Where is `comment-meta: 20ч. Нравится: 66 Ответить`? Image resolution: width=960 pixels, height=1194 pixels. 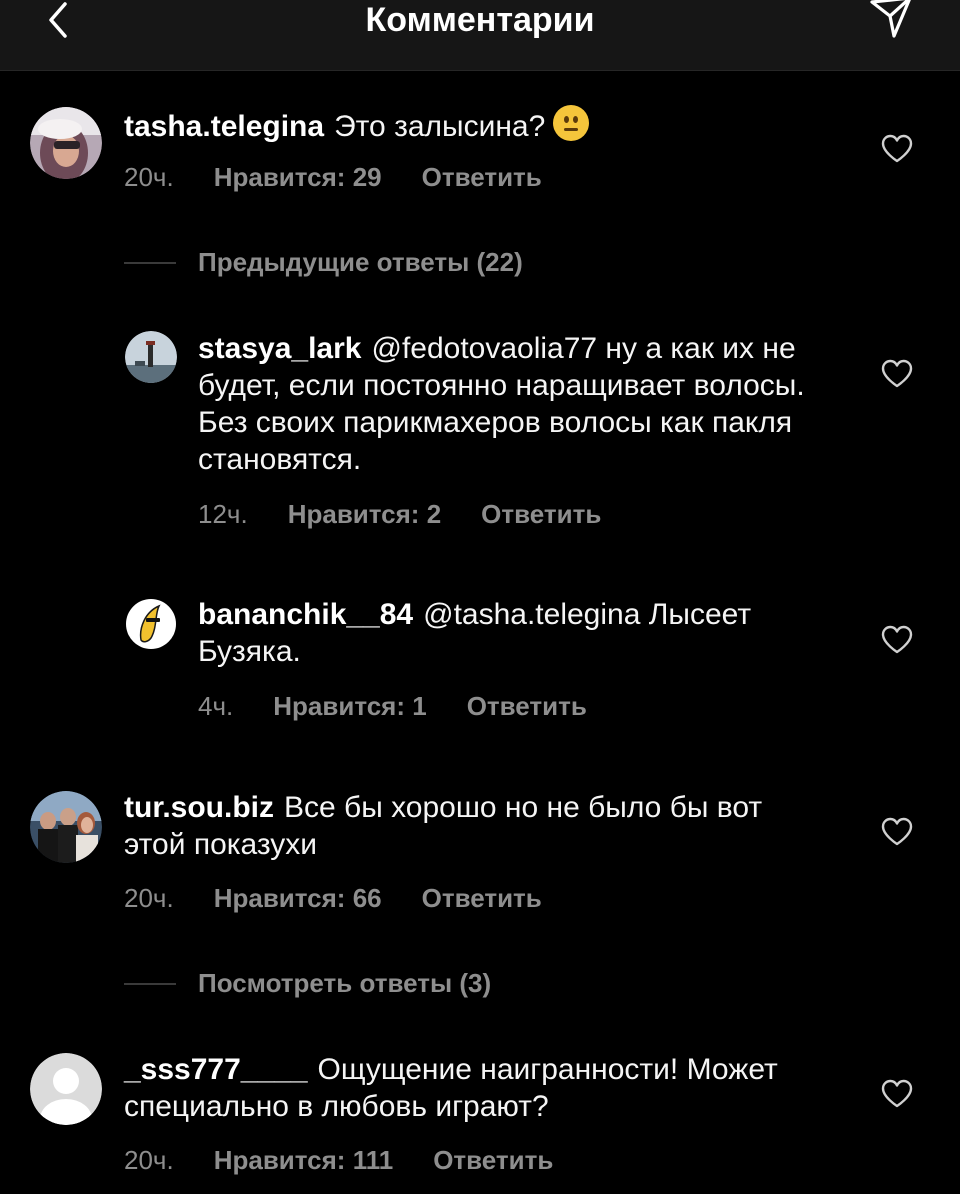 comment-meta: 20ч. Нравится: 66 Ответить is located at coordinates (333, 898).